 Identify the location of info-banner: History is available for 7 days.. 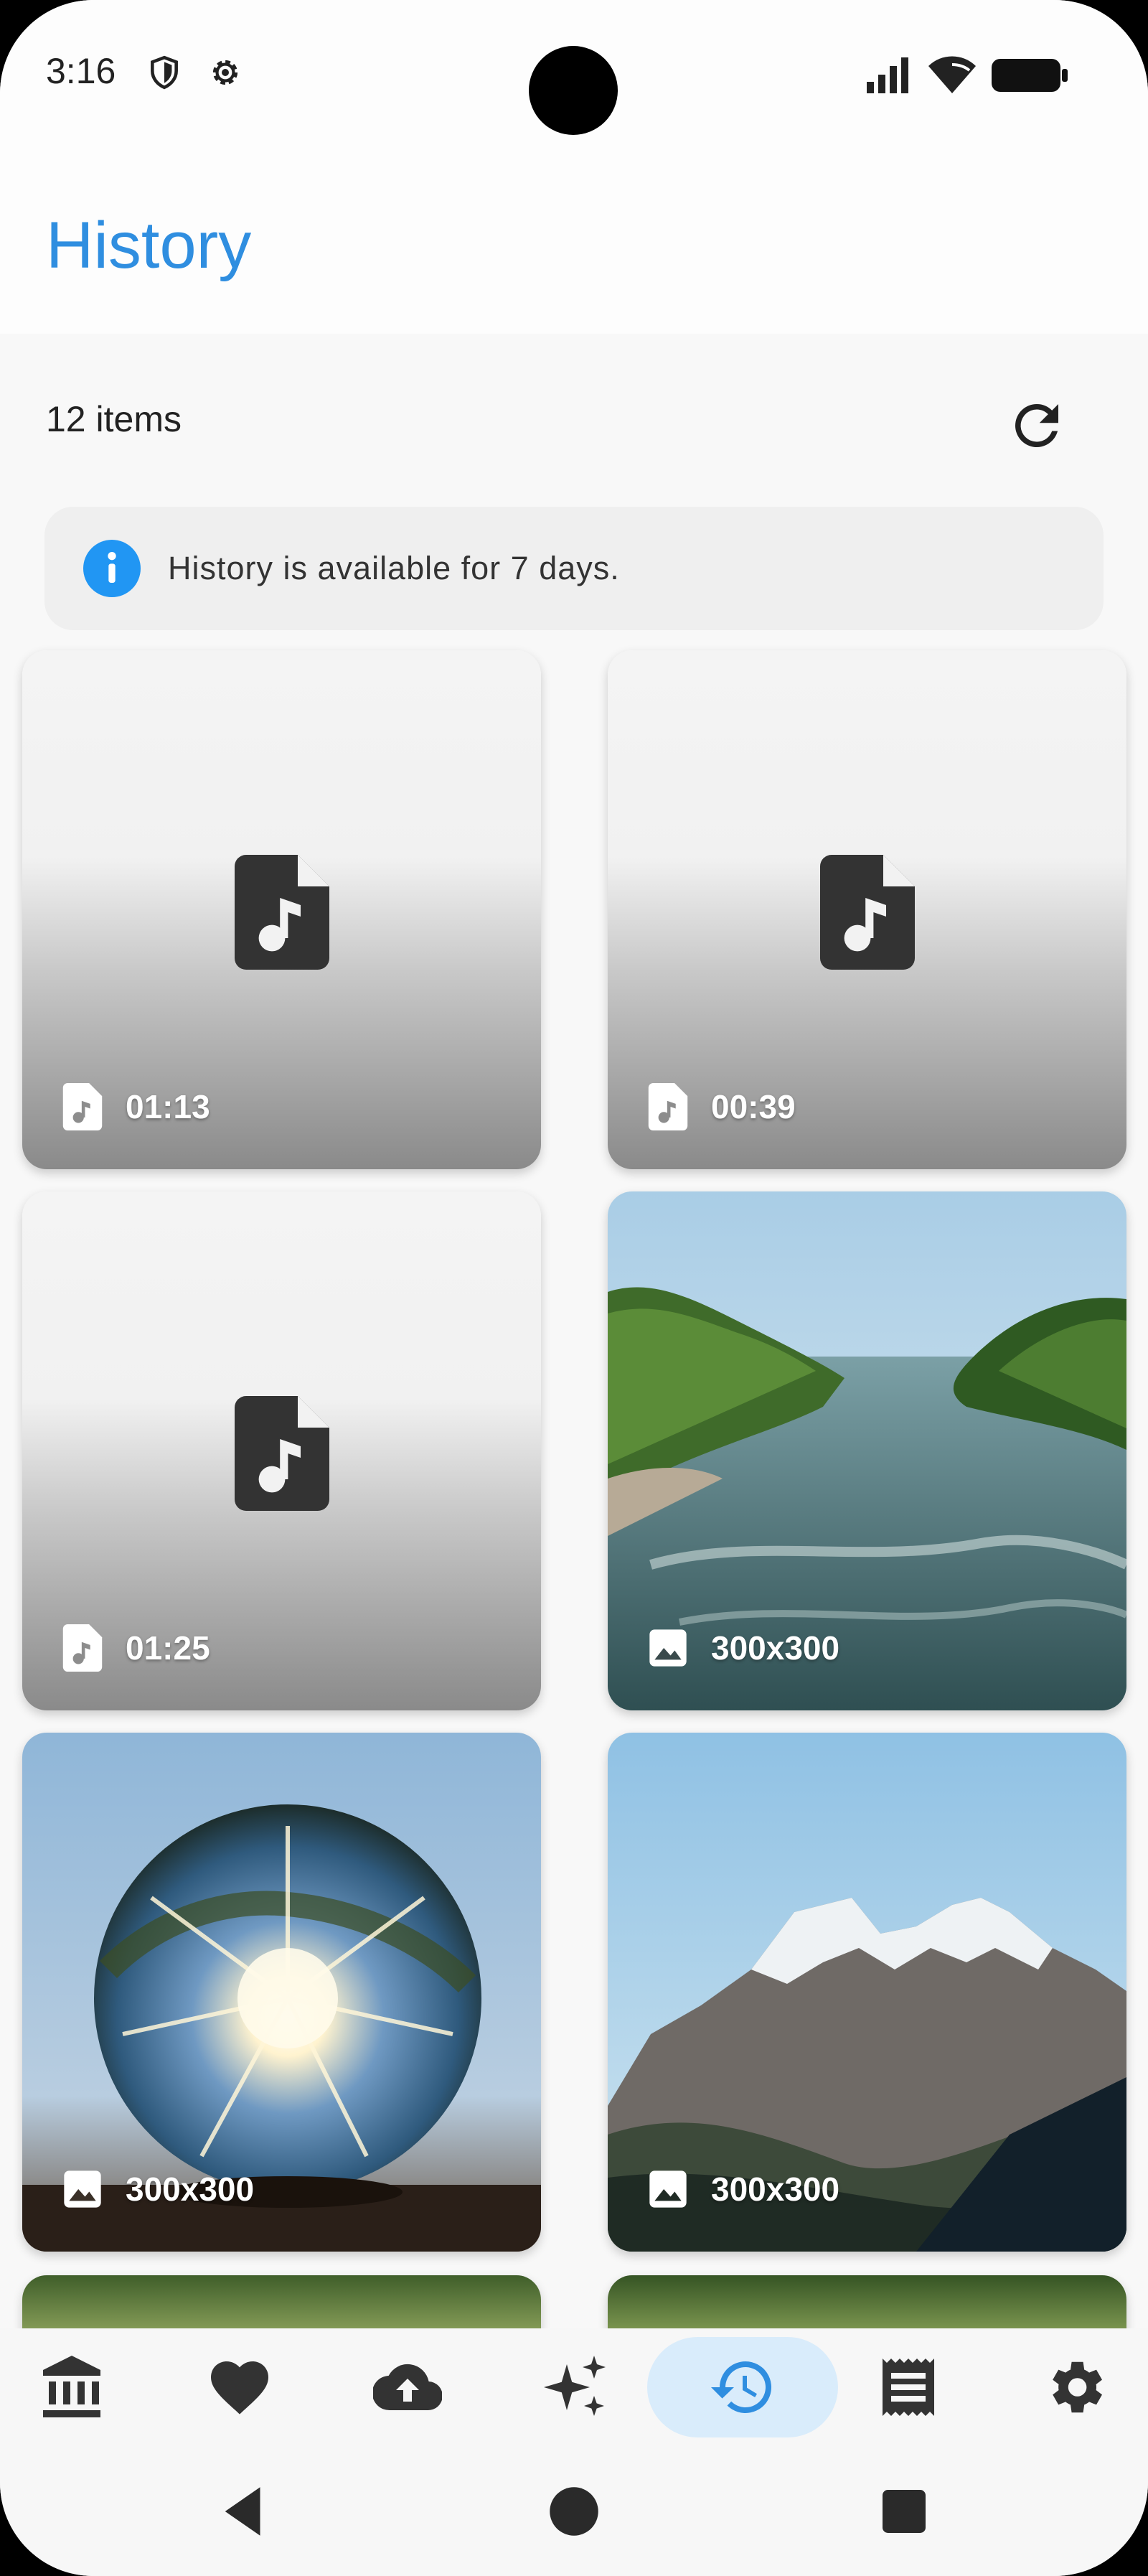
(574, 569).